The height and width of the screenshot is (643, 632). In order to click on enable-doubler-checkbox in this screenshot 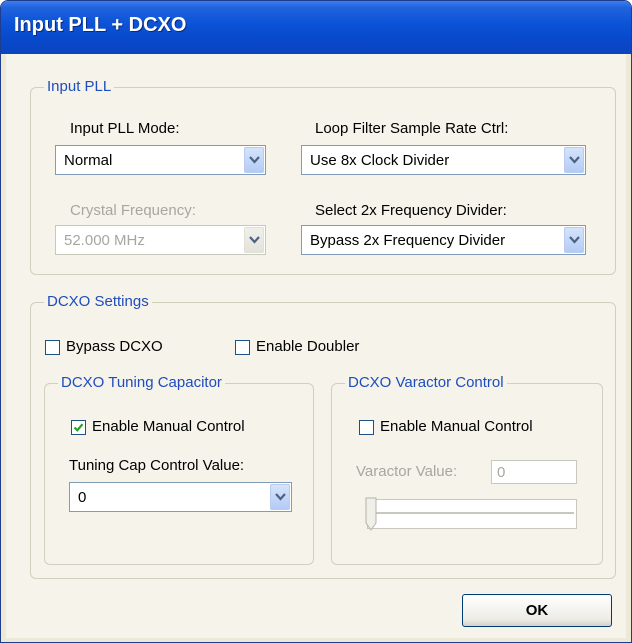, I will do `click(242, 347)`.